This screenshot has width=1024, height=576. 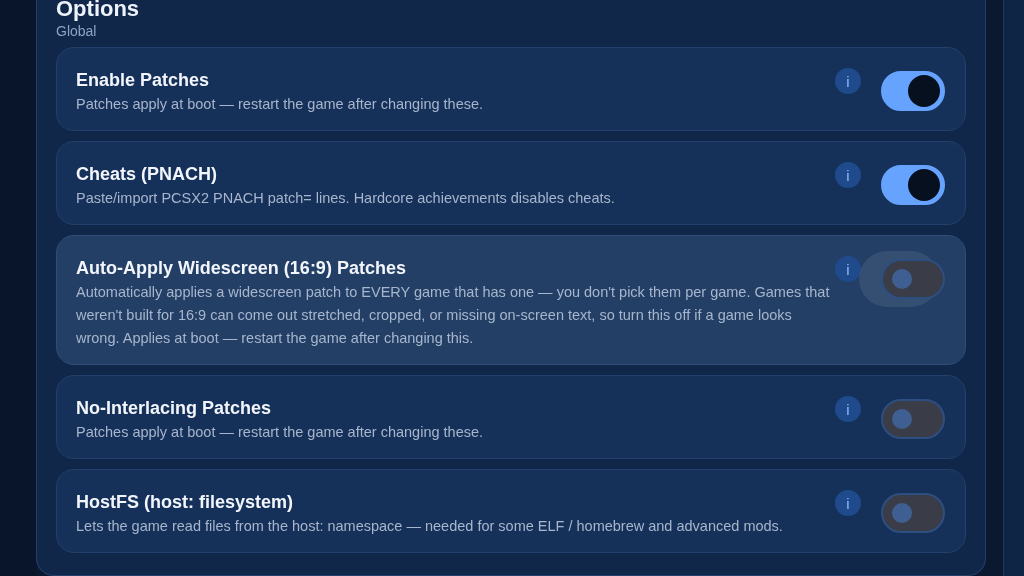 I want to click on panel-subtitle: Global, so click(x=77, y=31).